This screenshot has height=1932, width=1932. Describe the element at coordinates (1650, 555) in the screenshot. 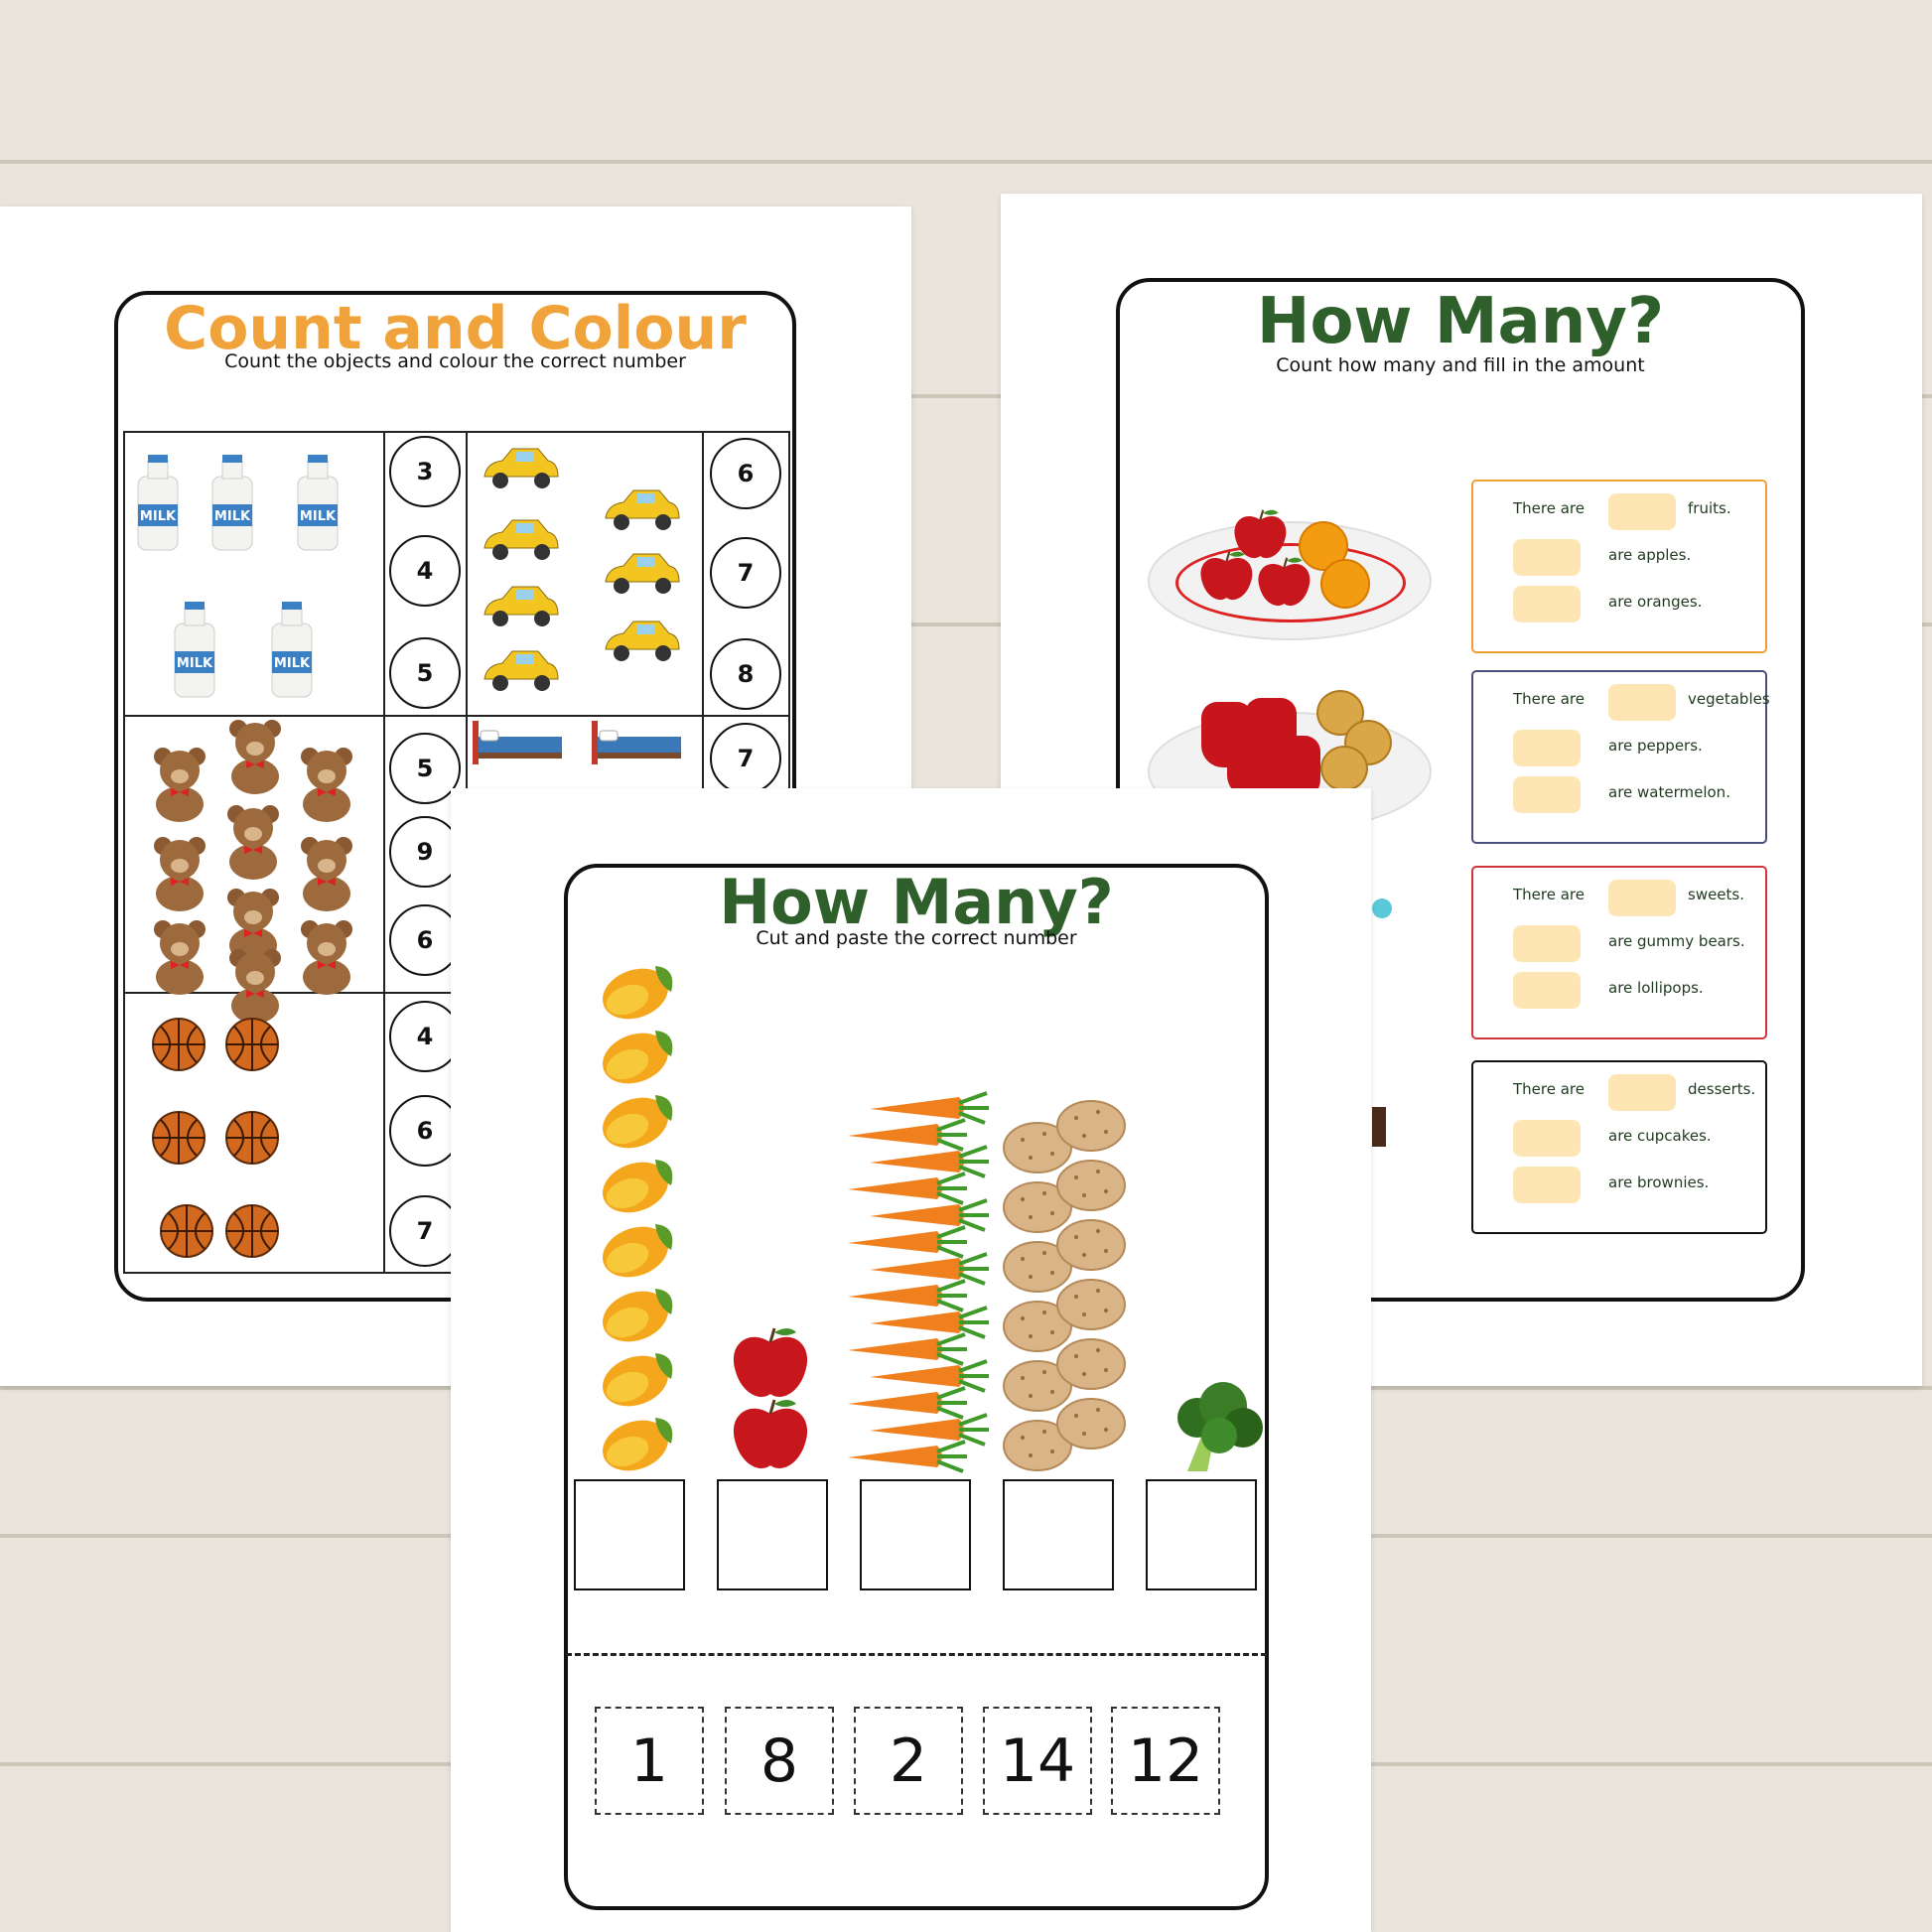

I see `item-label: are apples.` at that location.